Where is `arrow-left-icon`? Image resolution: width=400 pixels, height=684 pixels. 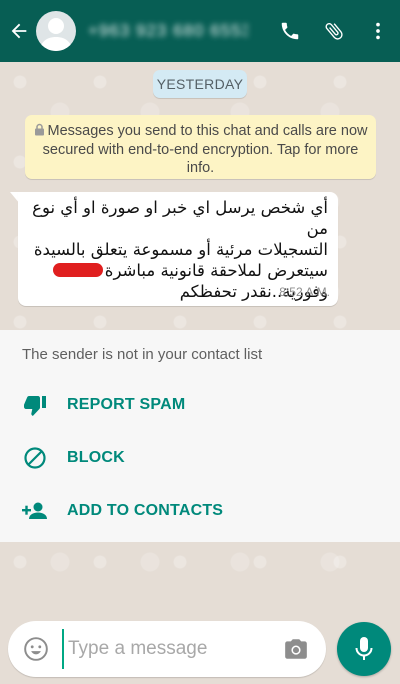
arrow-left-icon is located at coordinates (19, 31).